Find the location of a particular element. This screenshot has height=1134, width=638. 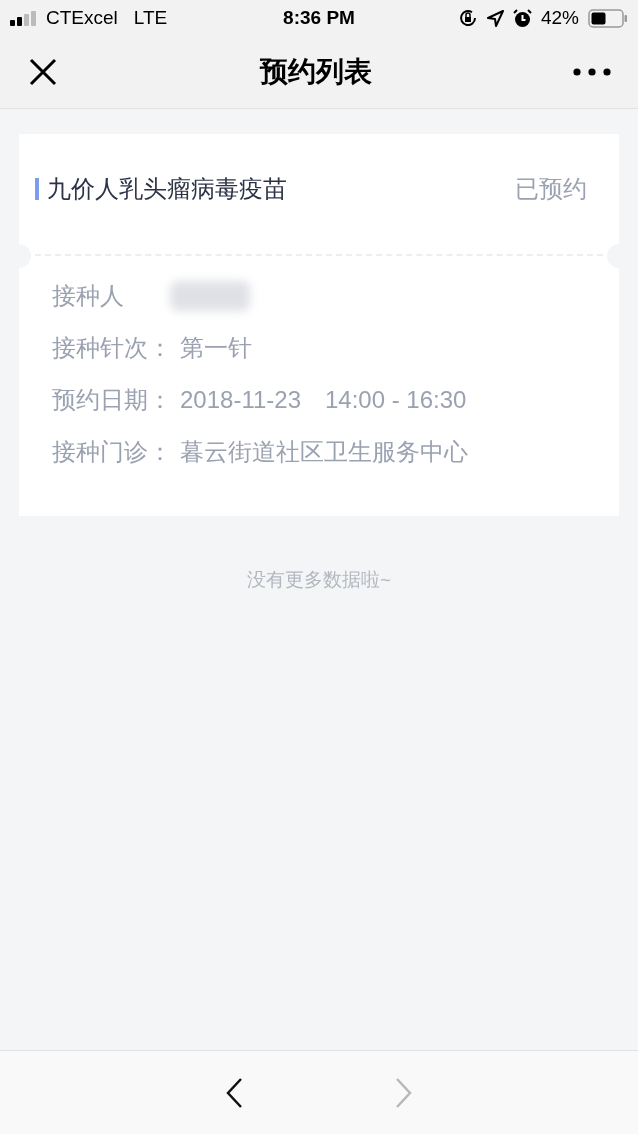

rotation-lock-icon is located at coordinates (467, 18).